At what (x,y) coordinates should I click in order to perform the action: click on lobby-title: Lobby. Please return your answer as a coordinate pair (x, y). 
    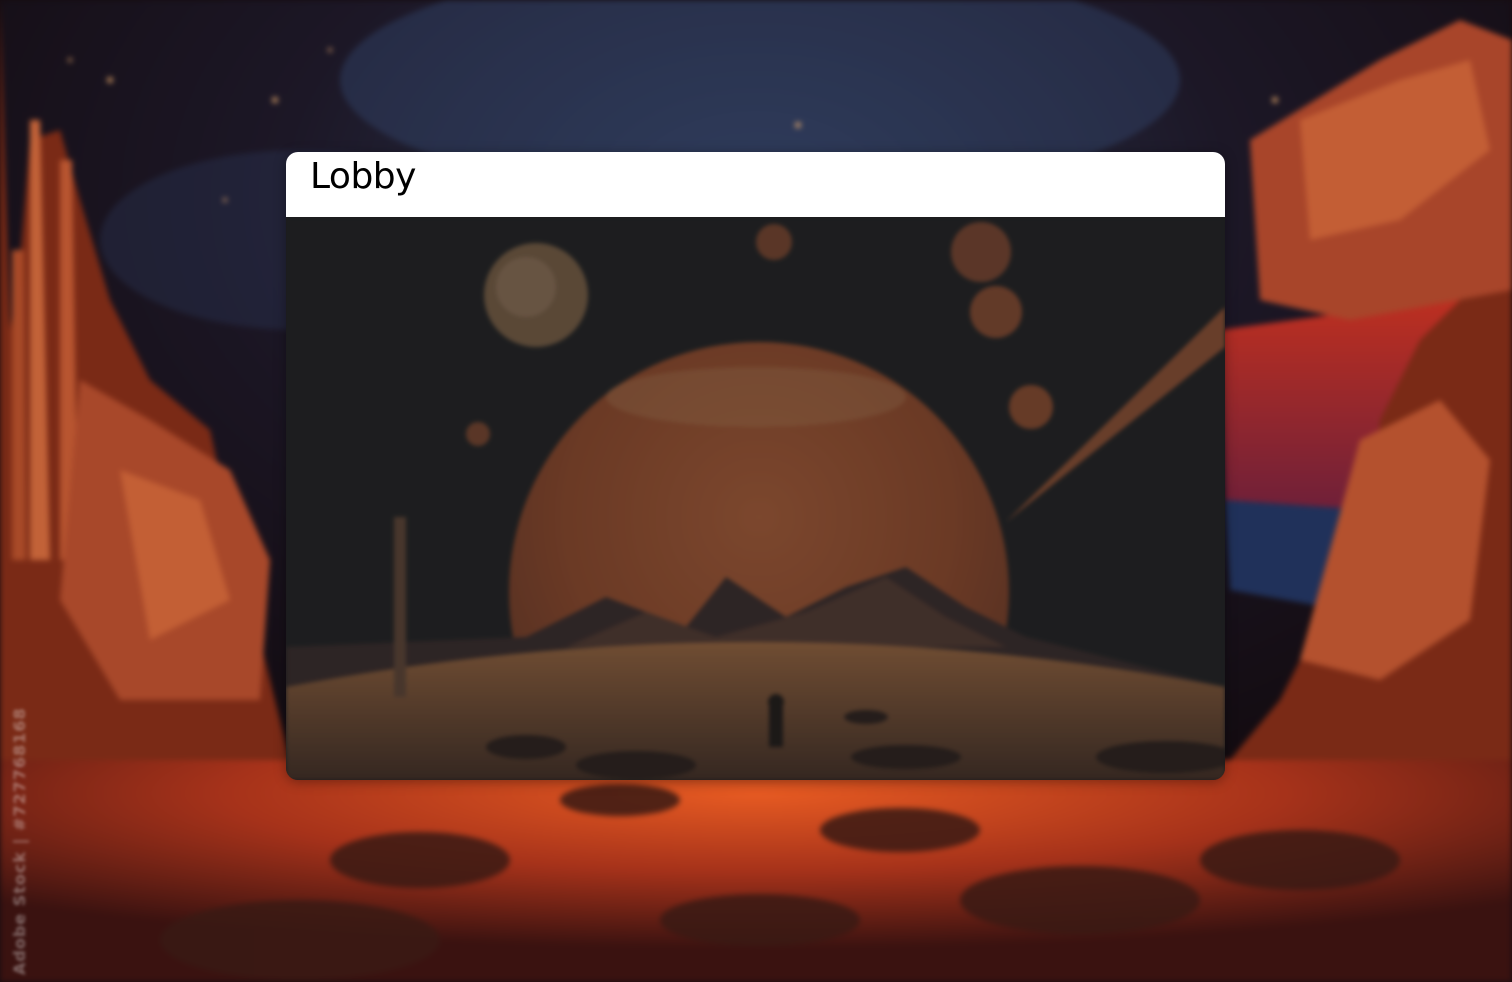
    Looking at the image, I should click on (363, 176).